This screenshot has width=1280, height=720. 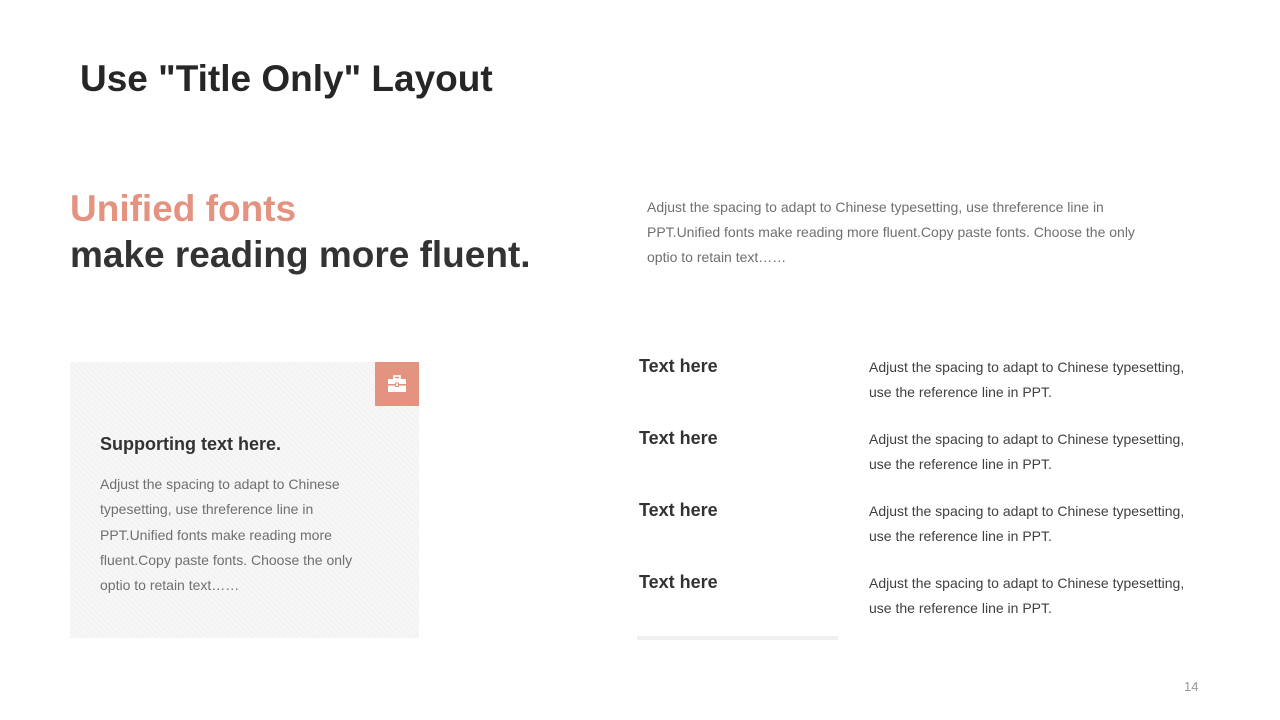 I want to click on slide-title: Use "Title Only" Layout, so click(x=286, y=78).